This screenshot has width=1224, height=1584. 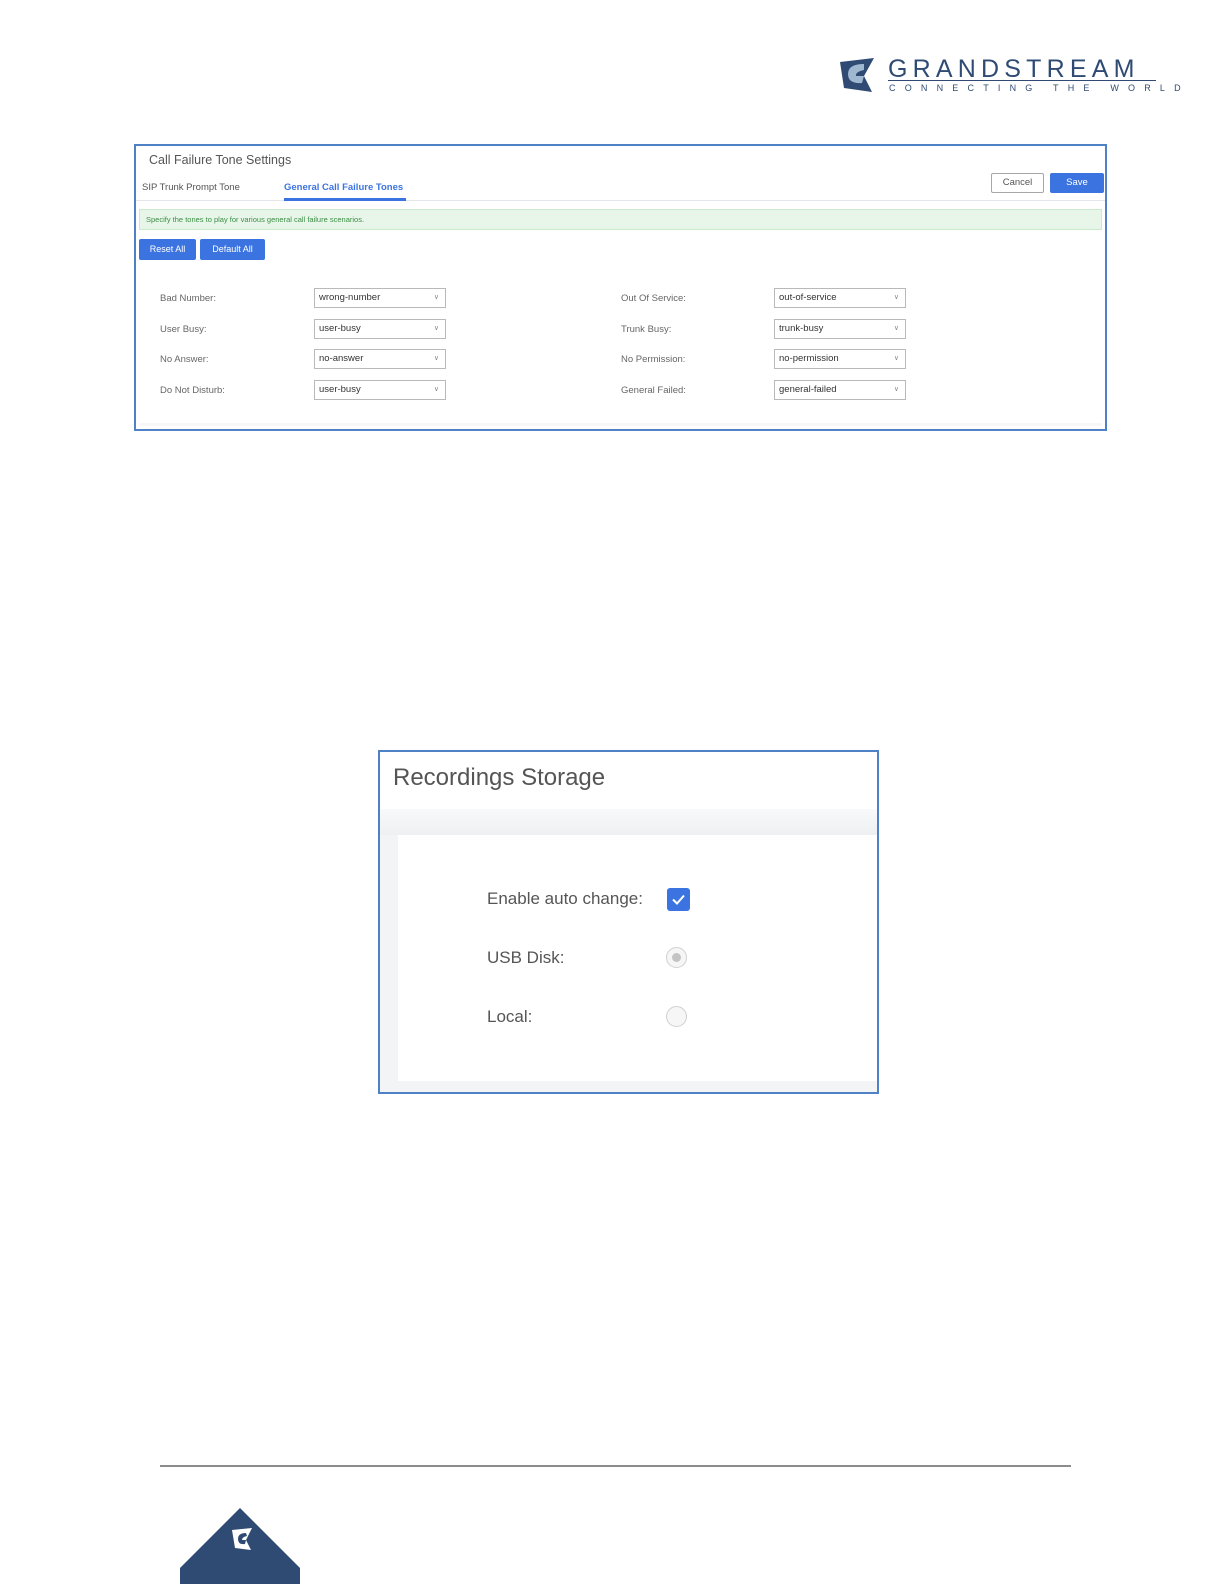 I want to click on panel-bottom-band, so click(x=628, y=1086).